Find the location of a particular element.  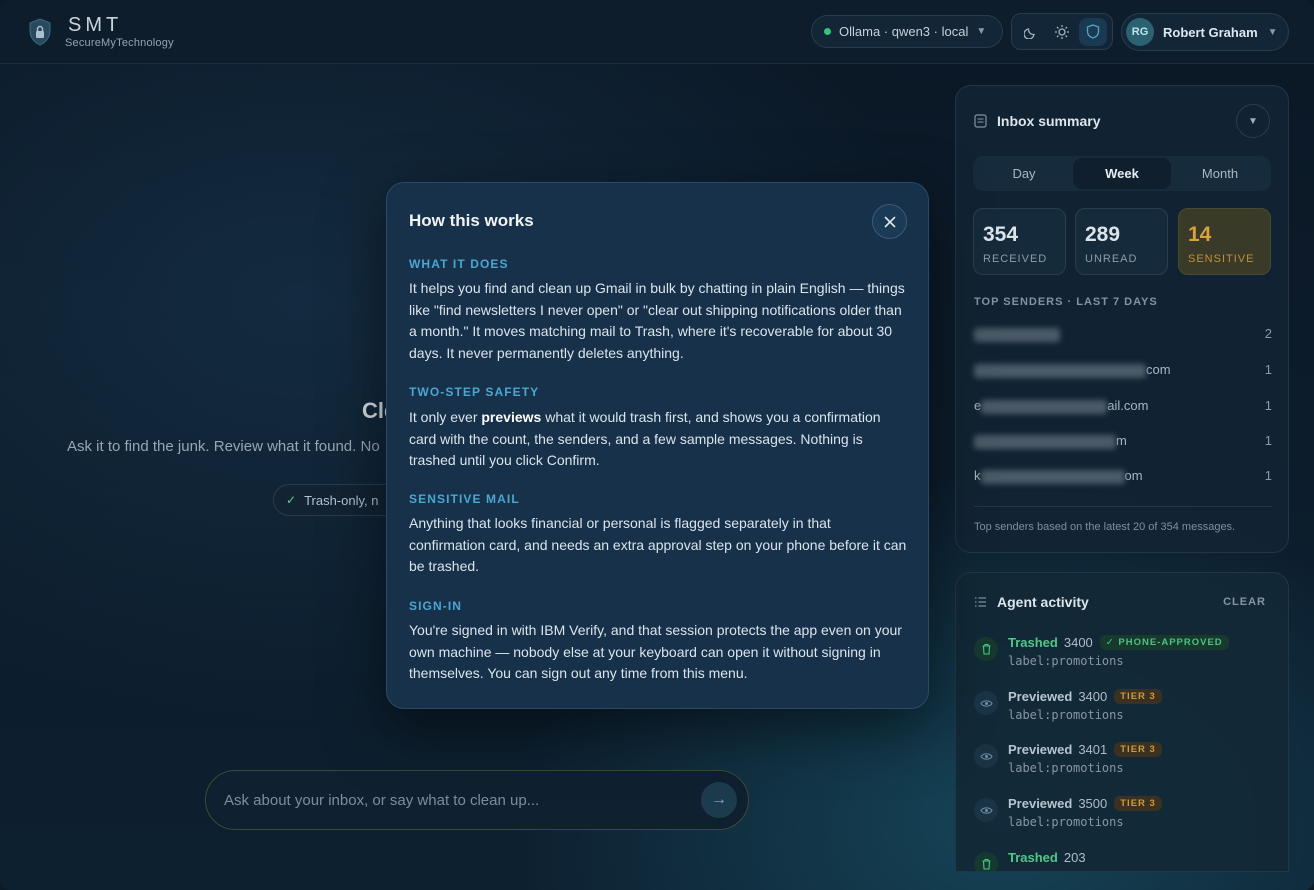

close-icon is located at coordinates (889, 221).